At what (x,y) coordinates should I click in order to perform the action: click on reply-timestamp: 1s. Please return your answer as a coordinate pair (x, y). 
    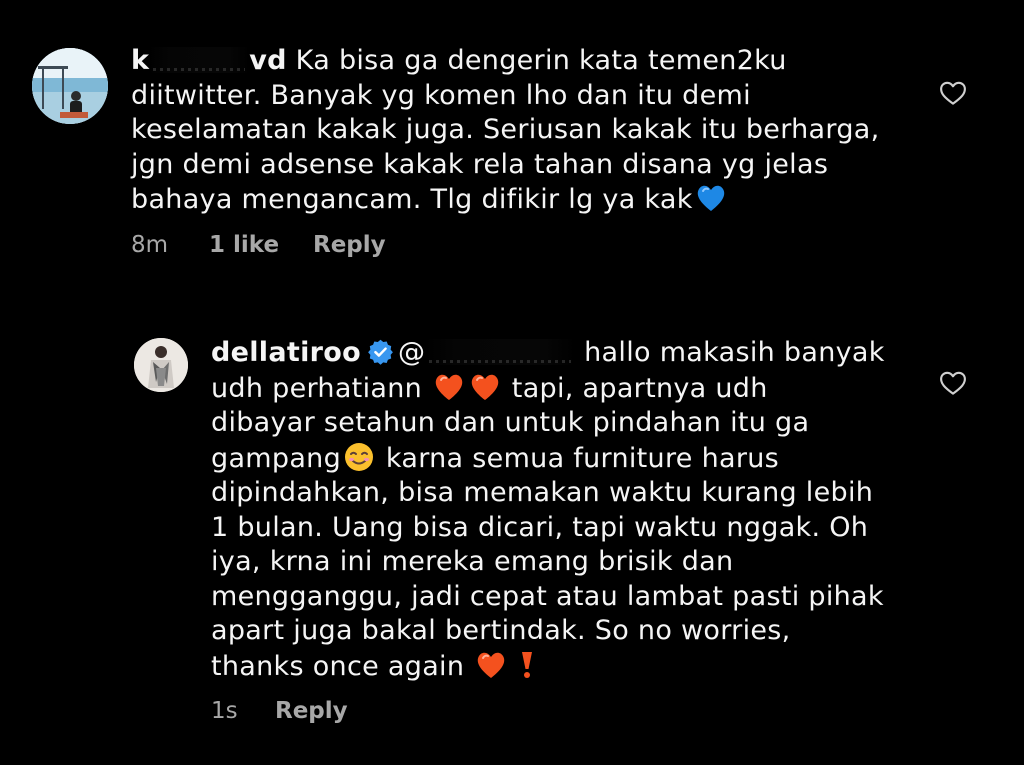
    Looking at the image, I should click on (224, 711).